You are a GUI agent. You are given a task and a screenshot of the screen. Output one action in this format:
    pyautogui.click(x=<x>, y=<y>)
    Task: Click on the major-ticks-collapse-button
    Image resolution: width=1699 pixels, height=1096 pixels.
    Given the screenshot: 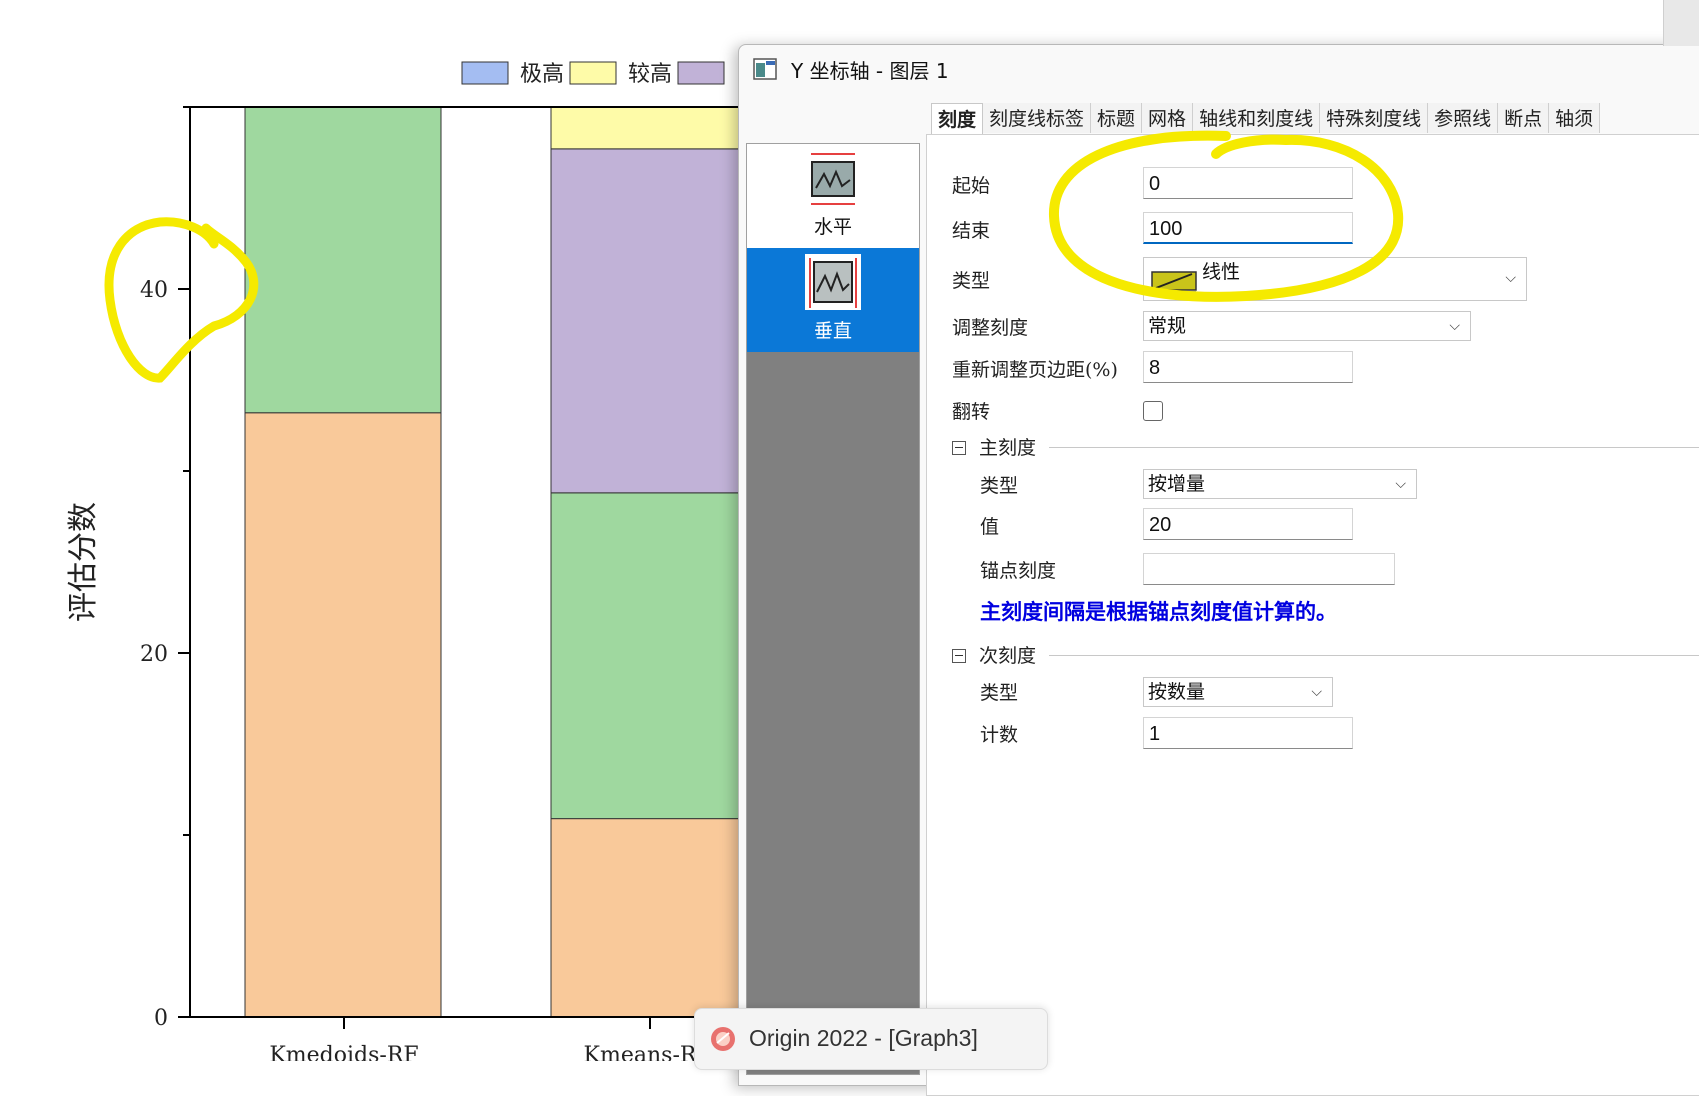 What is the action you would take?
    pyautogui.click(x=959, y=448)
    